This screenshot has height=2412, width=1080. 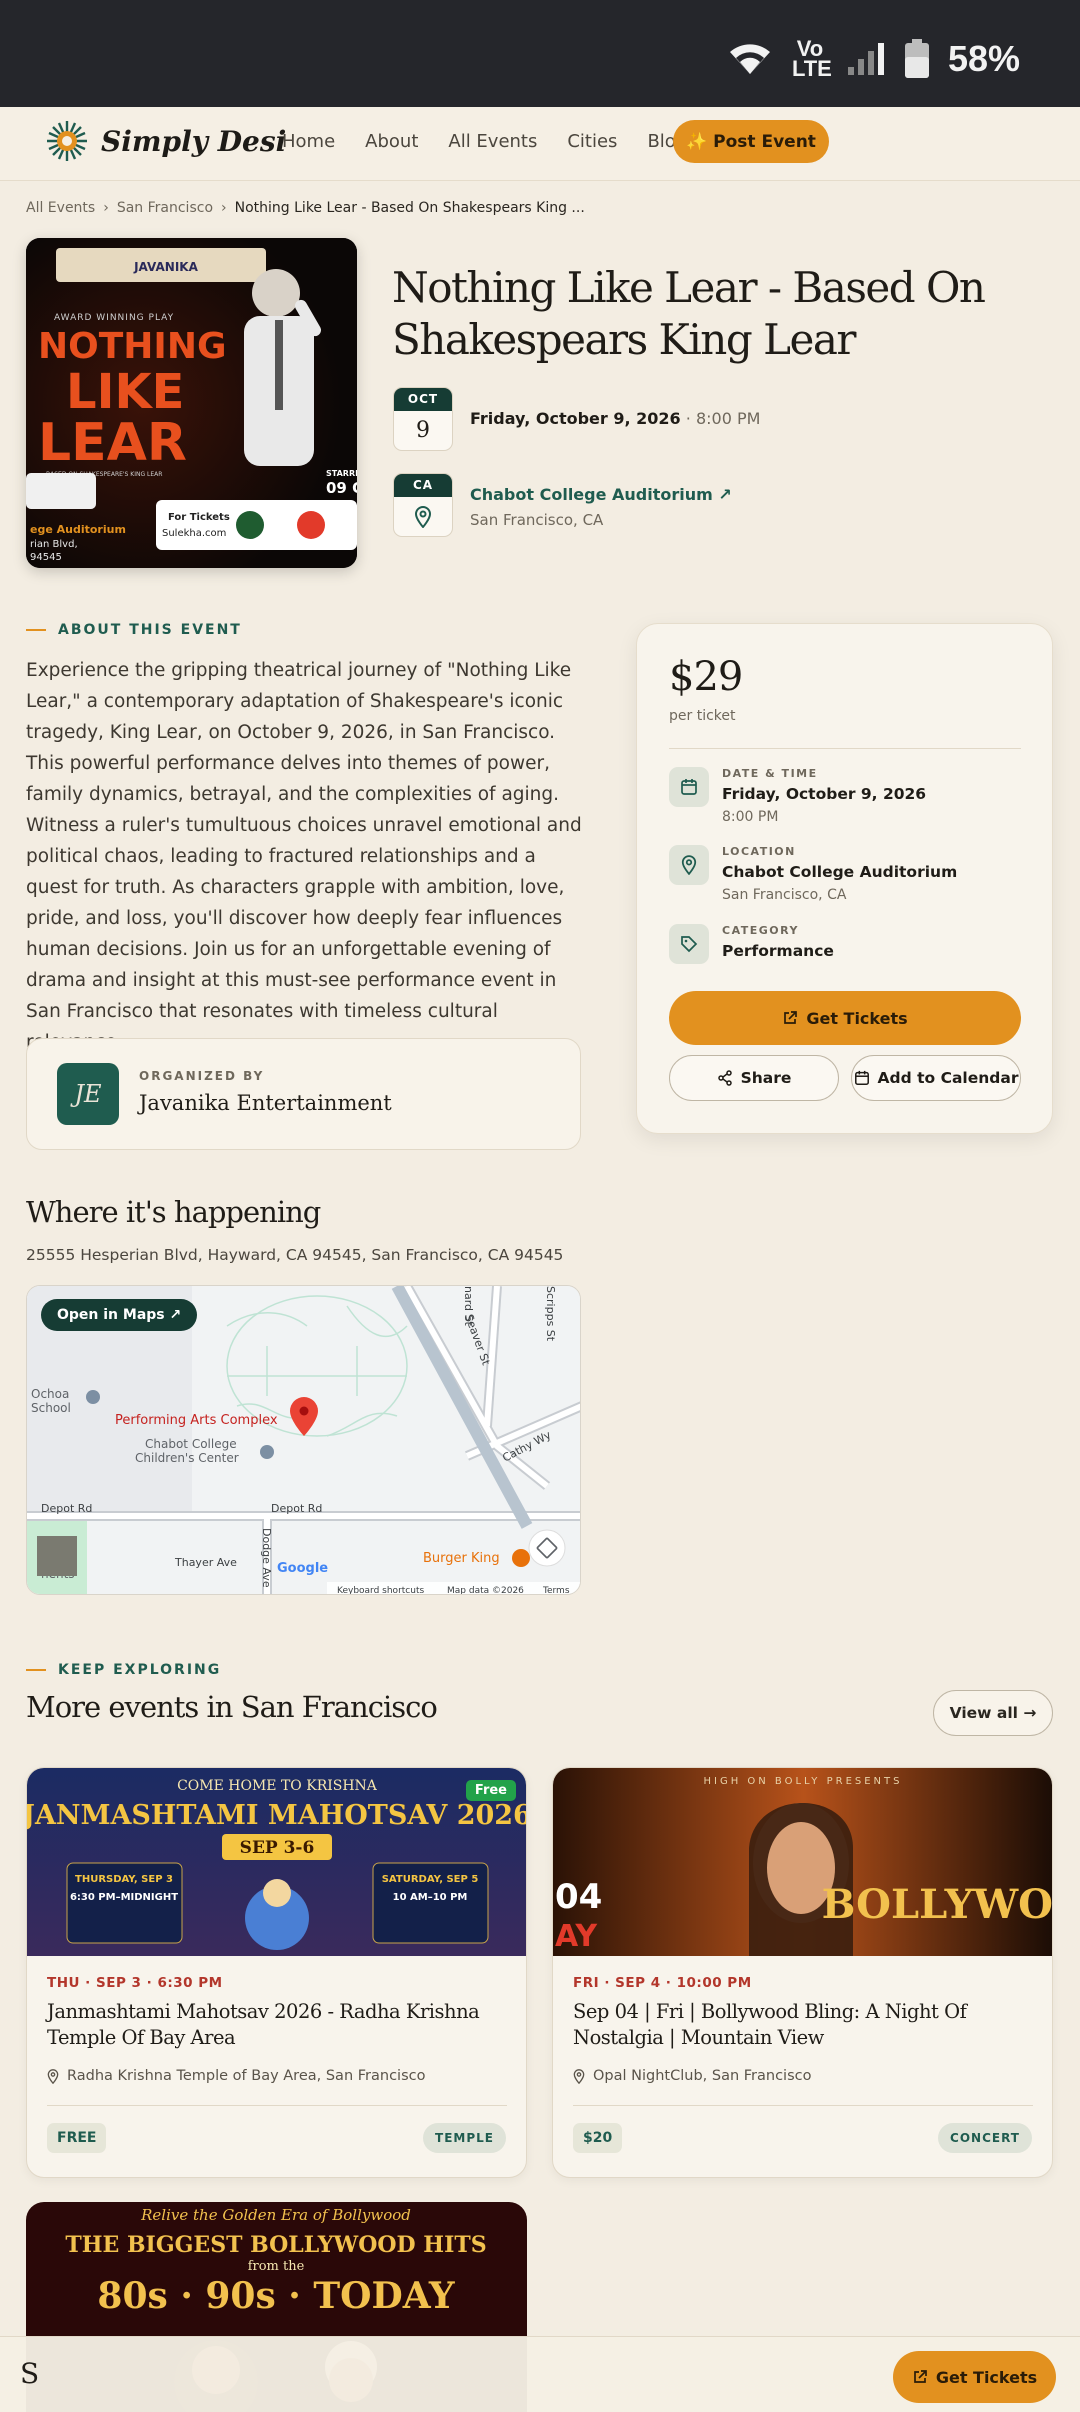 I want to click on card1-img-right-time: 10 AM–10 PM, so click(x=430, y=1897).